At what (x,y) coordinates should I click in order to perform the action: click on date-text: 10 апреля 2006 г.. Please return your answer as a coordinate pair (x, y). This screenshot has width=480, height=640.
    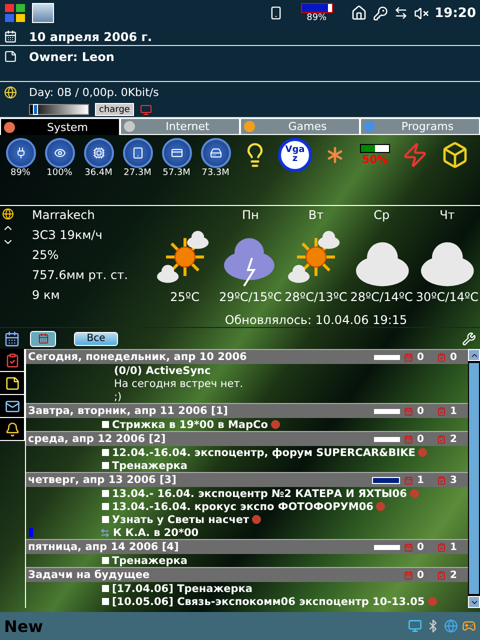
    Looking at the image, I should click on (90, 35).